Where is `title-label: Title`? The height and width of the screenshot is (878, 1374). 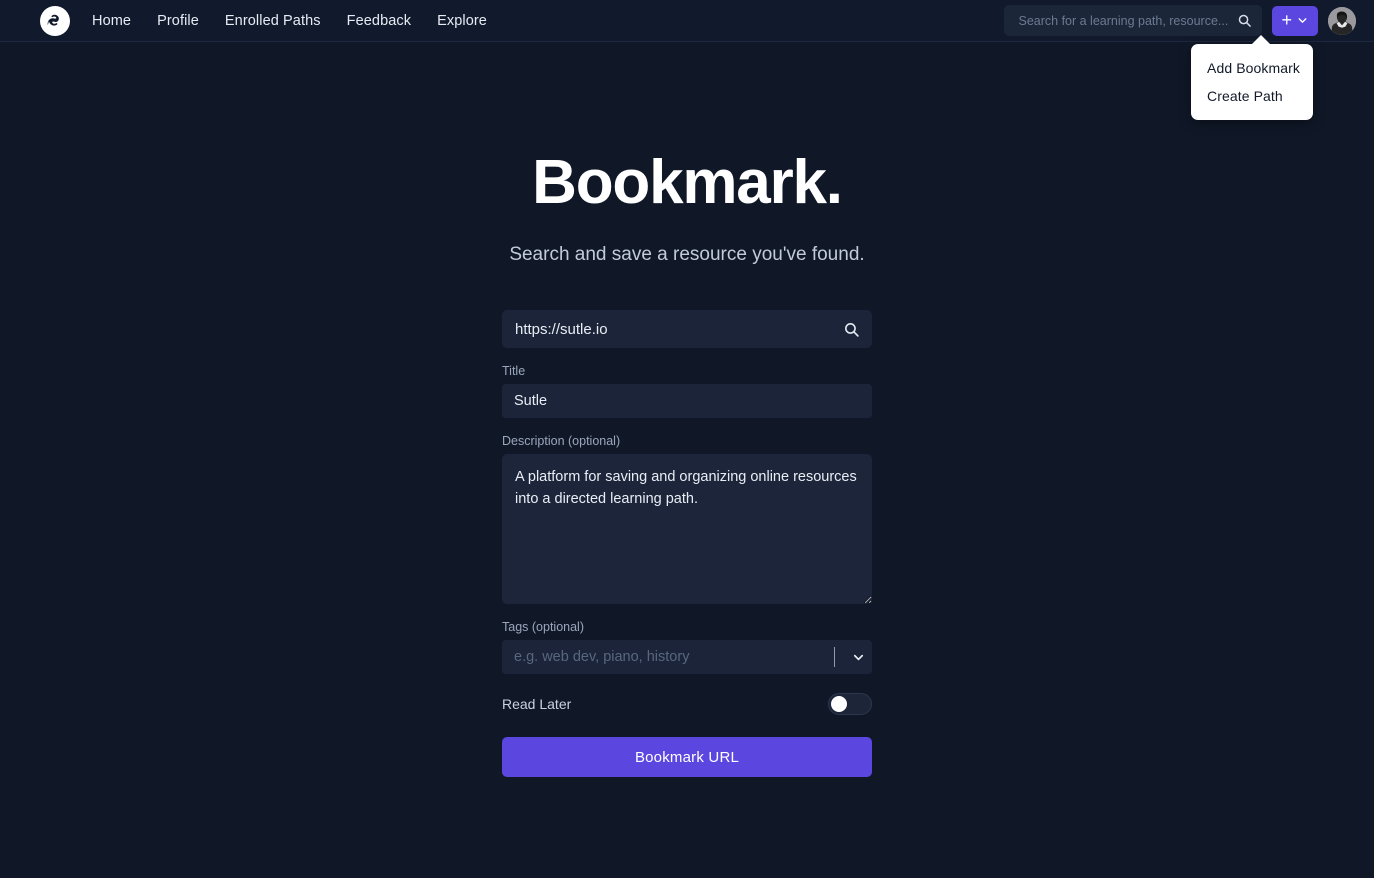
title-label: Title is located at coordinates (514, 371).